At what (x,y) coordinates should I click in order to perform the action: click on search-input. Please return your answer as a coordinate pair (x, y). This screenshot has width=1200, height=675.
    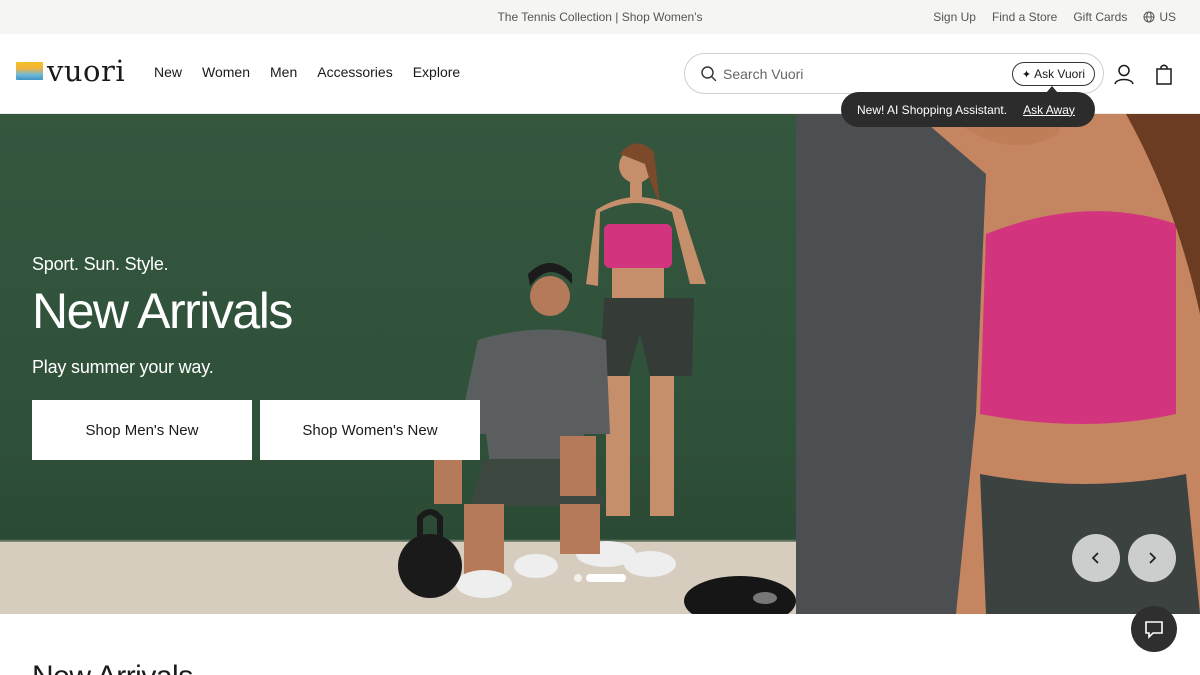
    Looking at the image, I should click on (858, 74).